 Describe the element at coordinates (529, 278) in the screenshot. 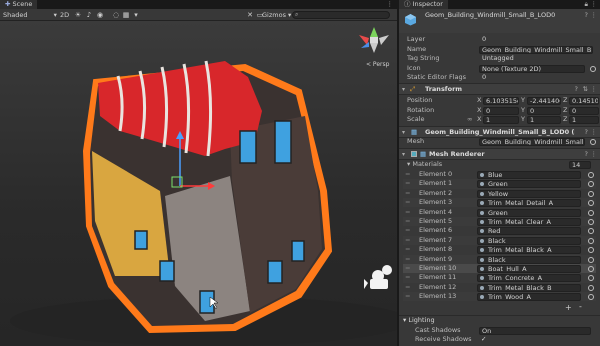

I see `material-field: Trim_Concrete_A` at that location.